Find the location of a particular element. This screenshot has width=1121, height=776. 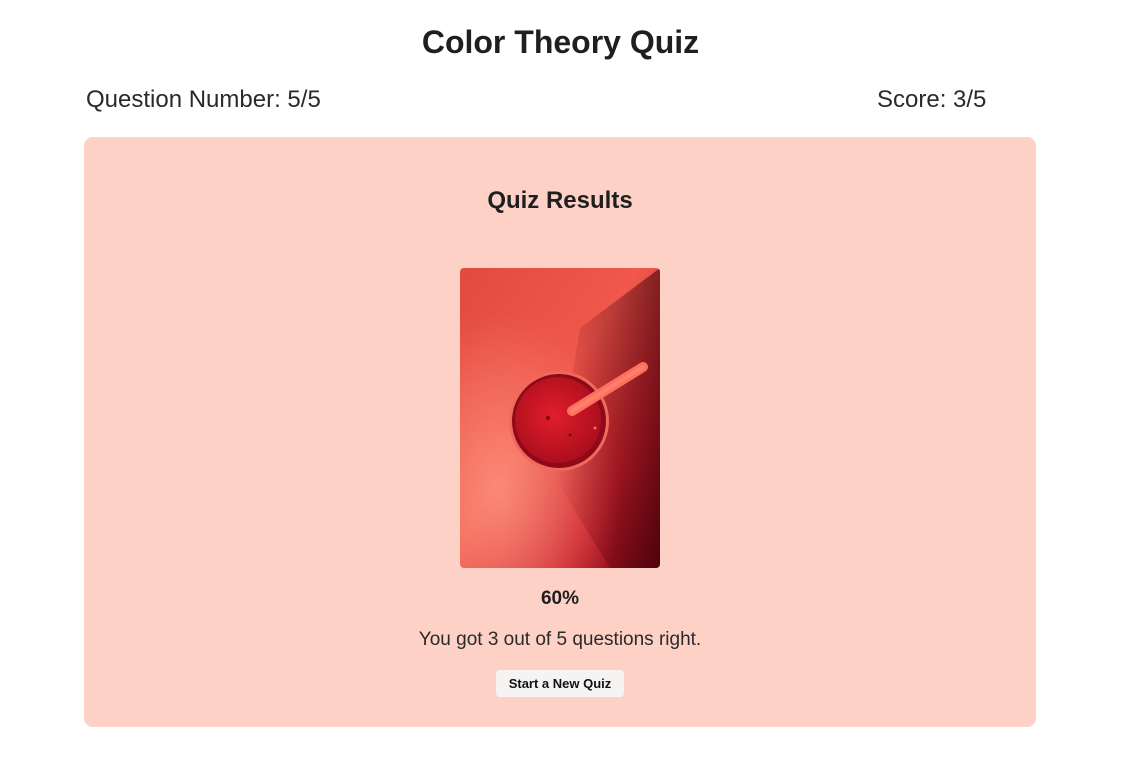

question-number: Question Number: 5/5 is located at coordinates (203, 99).